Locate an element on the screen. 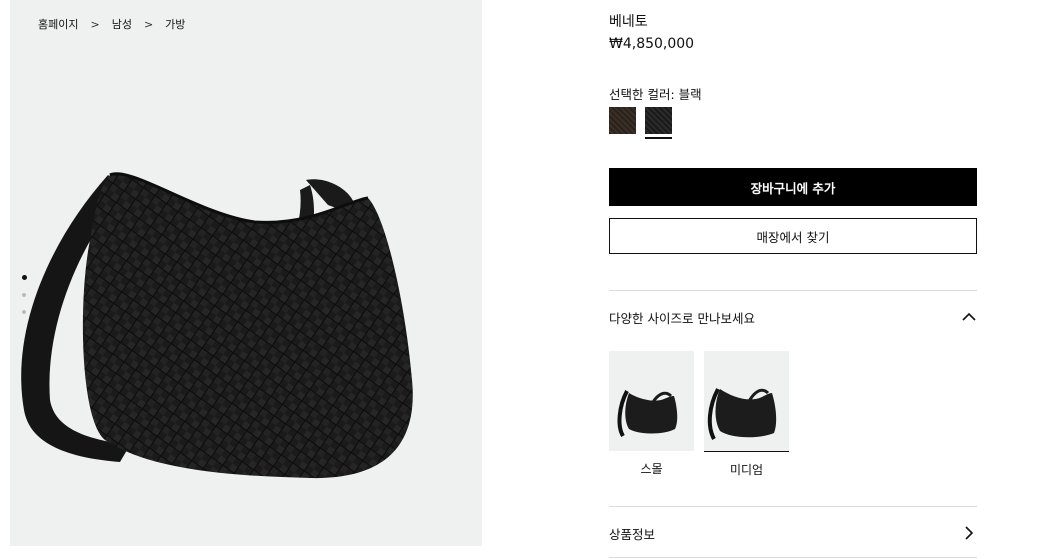 The height and width of the screenshot is (559, 1043). product-name: 베네토 is located at coordinates (628, 22).